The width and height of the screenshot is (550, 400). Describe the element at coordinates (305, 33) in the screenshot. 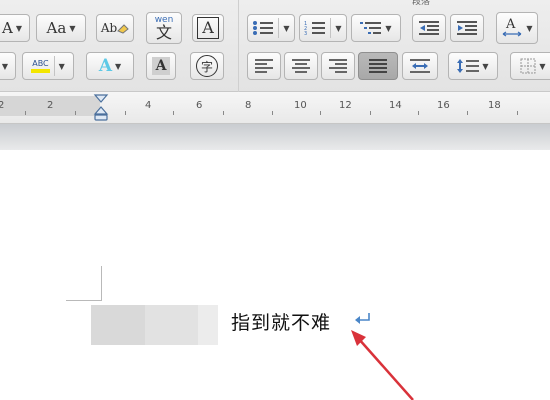

I see `svg-text: 3` at that location.